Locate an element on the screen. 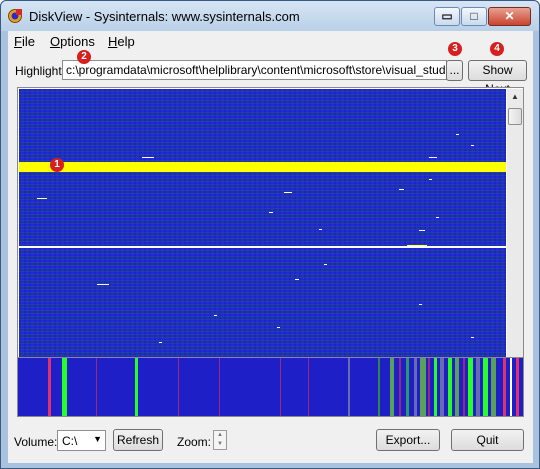 Image resolution: width=540 pixels, height=469 pixels. refresh-button: Refresh is located at coordinates (138, 440).